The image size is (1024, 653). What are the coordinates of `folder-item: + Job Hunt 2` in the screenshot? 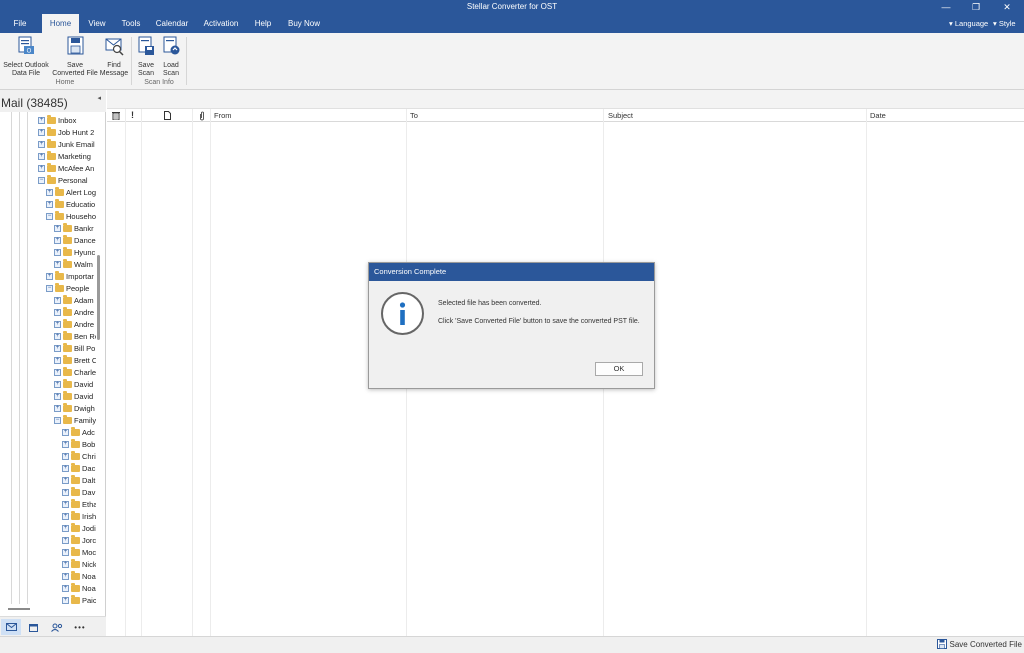 It's located at (66, 132).